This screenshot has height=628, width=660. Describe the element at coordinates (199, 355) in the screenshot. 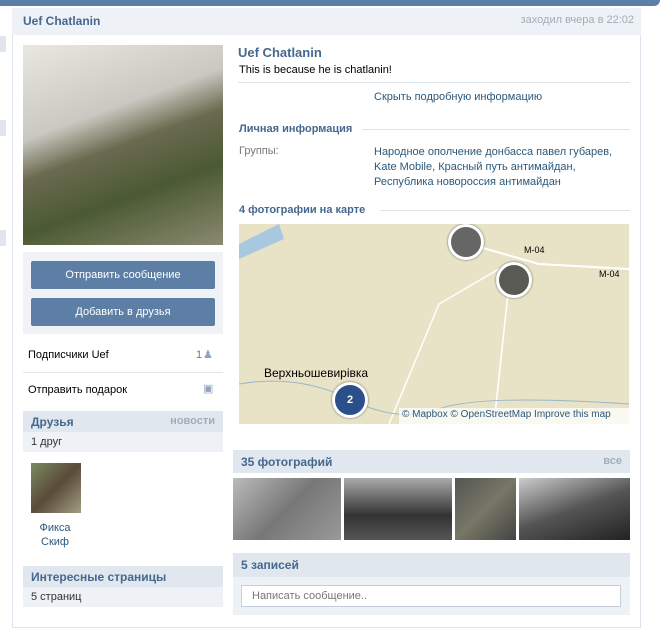

I see `subscribers-count: 1` at that location.